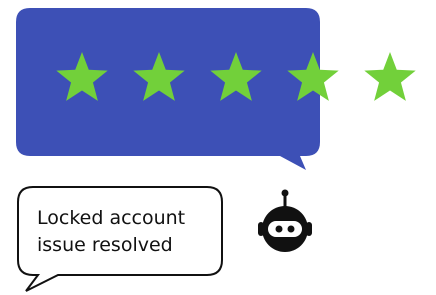 This screenshot has height=295, width=436. What do you see at coordinates (279, 229) in the screenshot?
I see `robot-eye-left` at bounding box center [279, 229].